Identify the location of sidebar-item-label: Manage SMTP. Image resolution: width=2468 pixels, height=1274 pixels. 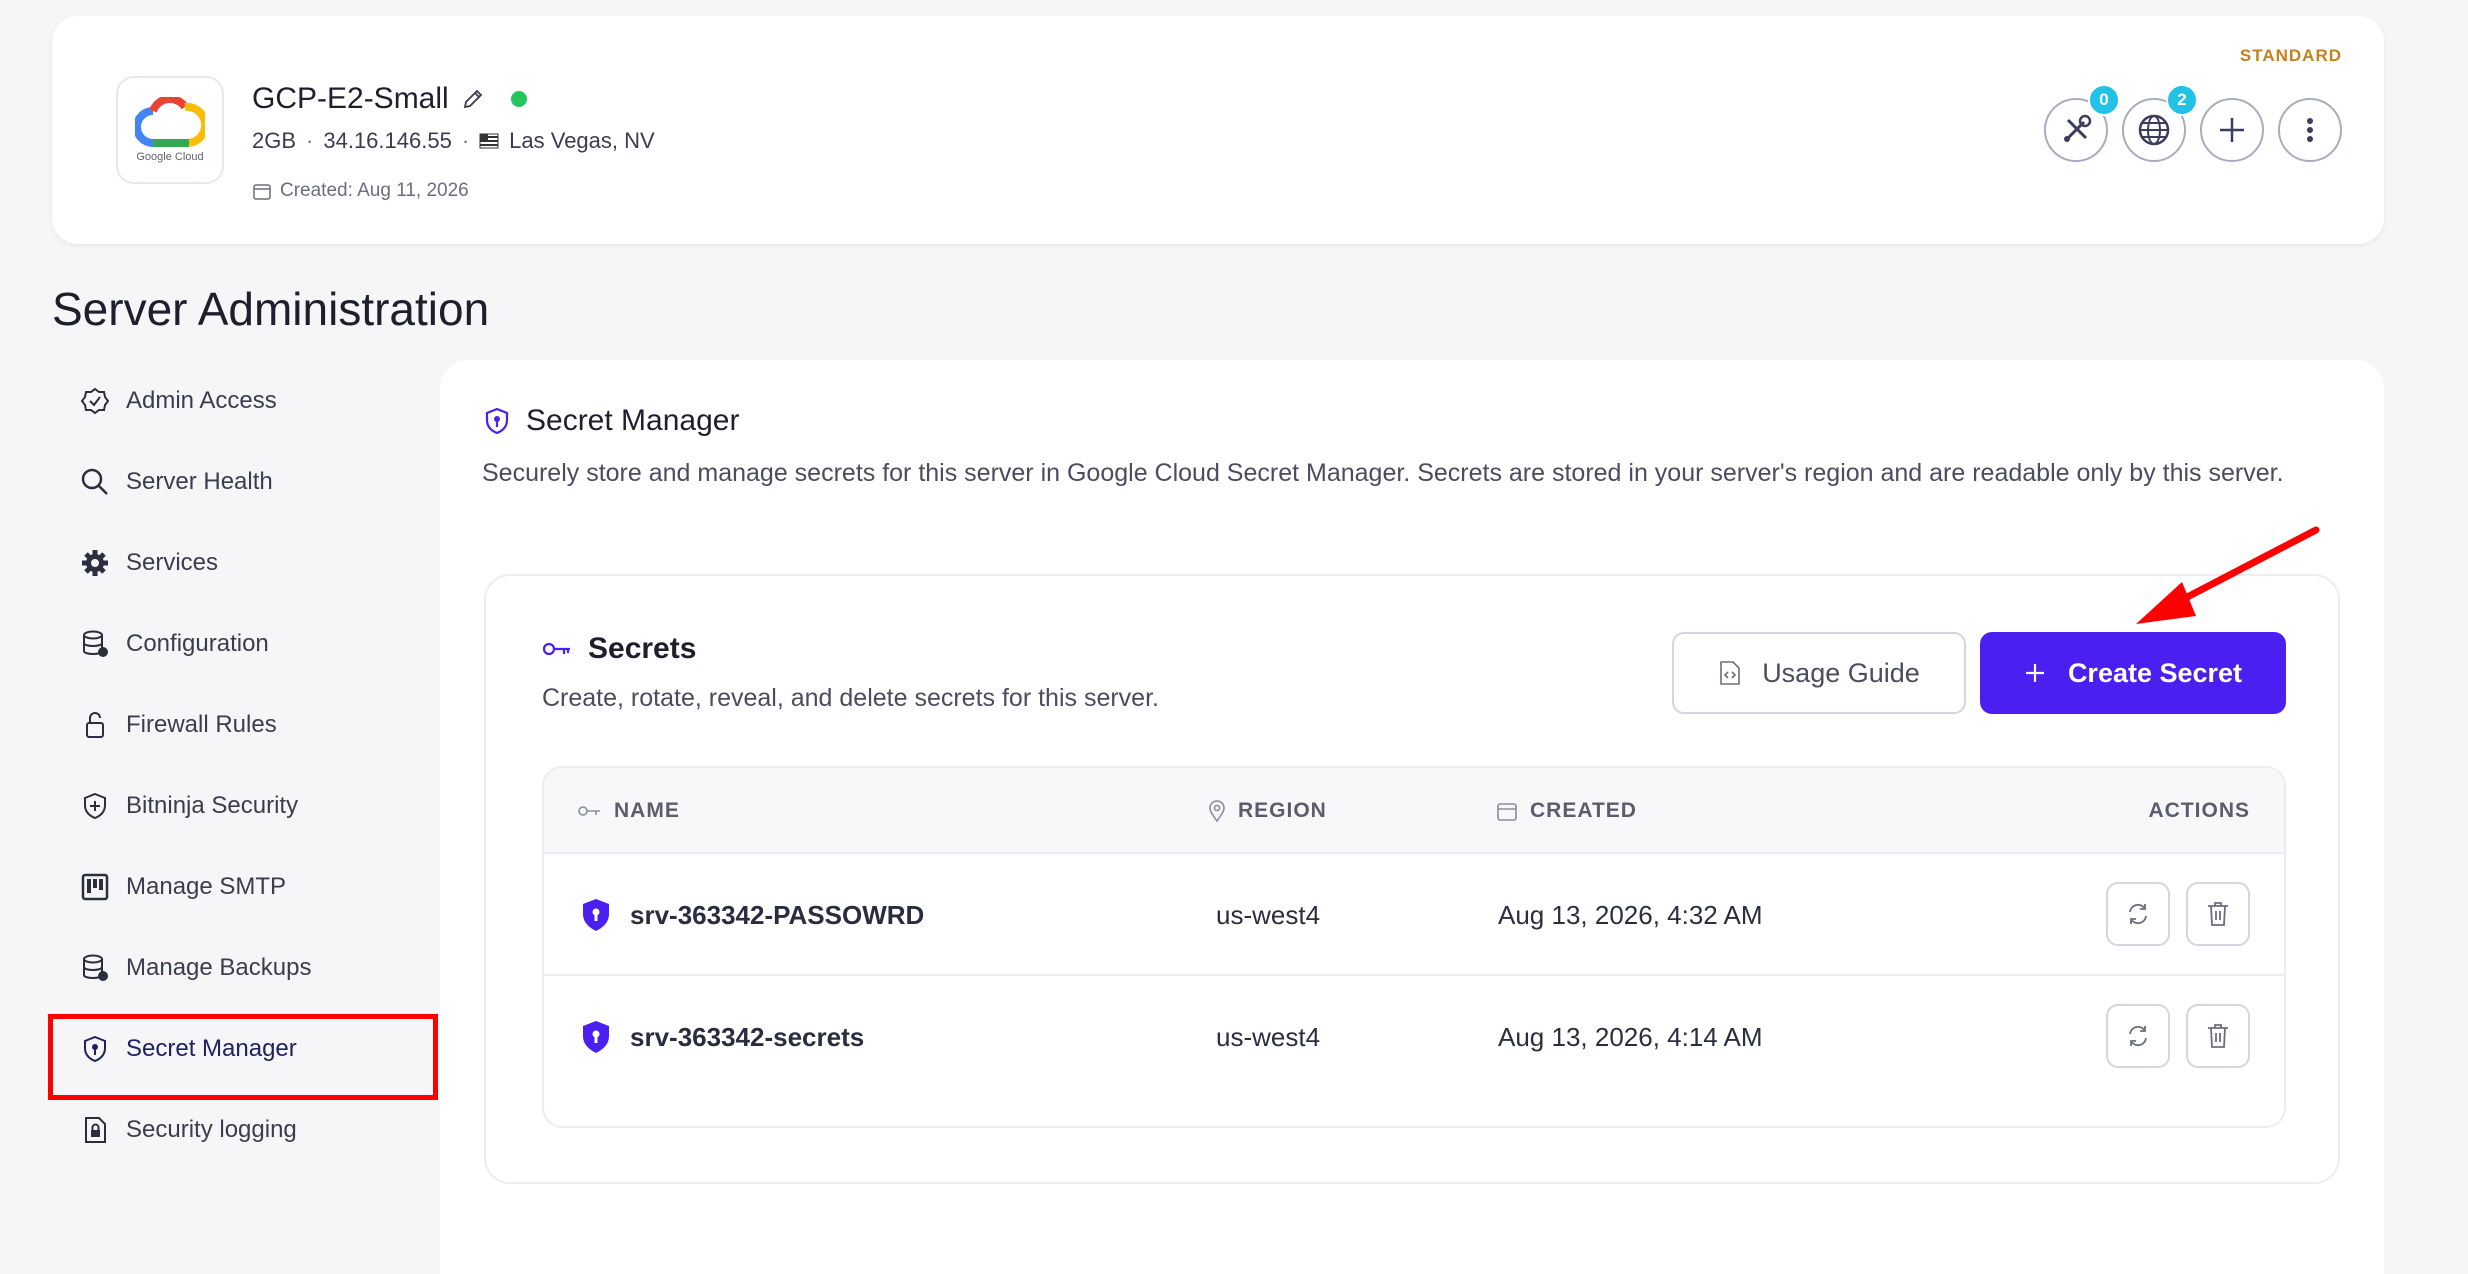
(206, 886).